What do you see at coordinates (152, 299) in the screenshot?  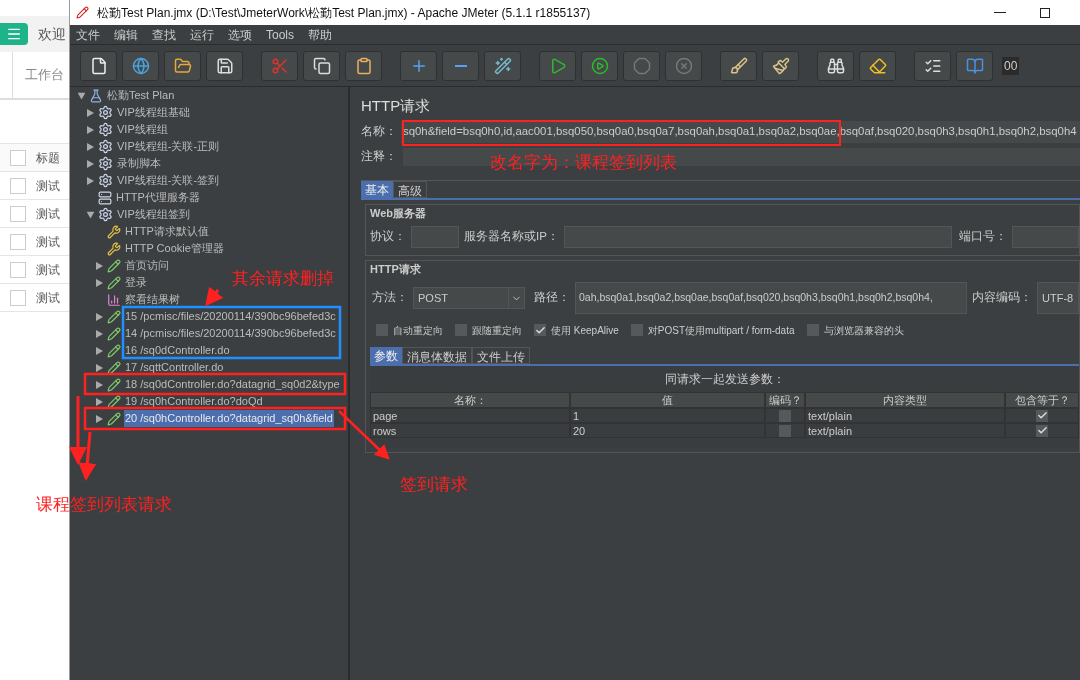 I see `tree-item: 察看结果树` at bounding box center [152, 299].